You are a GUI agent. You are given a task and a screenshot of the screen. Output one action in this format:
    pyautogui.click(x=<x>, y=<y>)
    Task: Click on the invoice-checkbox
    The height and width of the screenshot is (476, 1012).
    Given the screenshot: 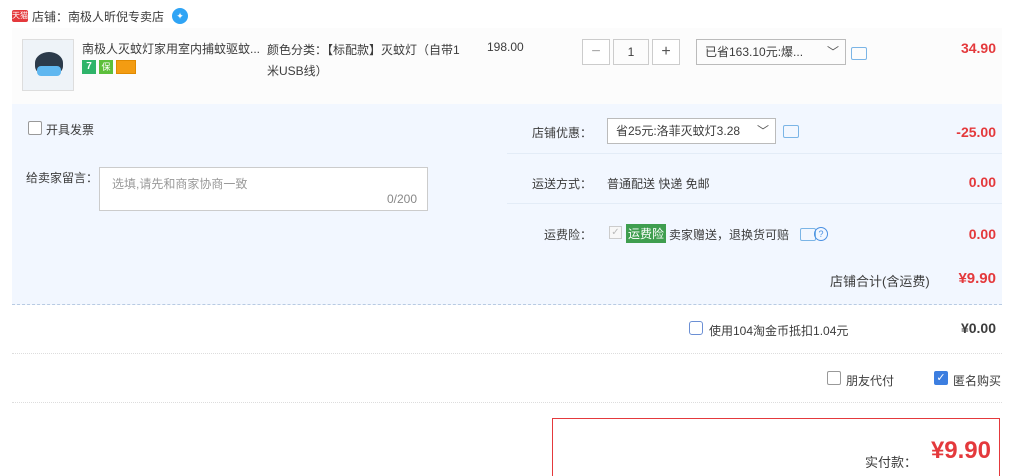 What is the action you would take?
    pyautogui.click(x=35, y=128)
    